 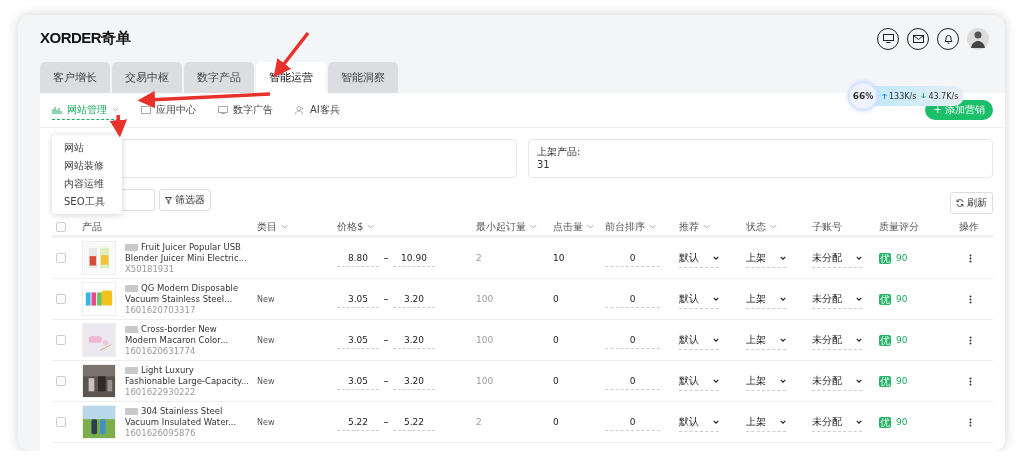 I want to click on filter-icon, so click(x=168, y=200).